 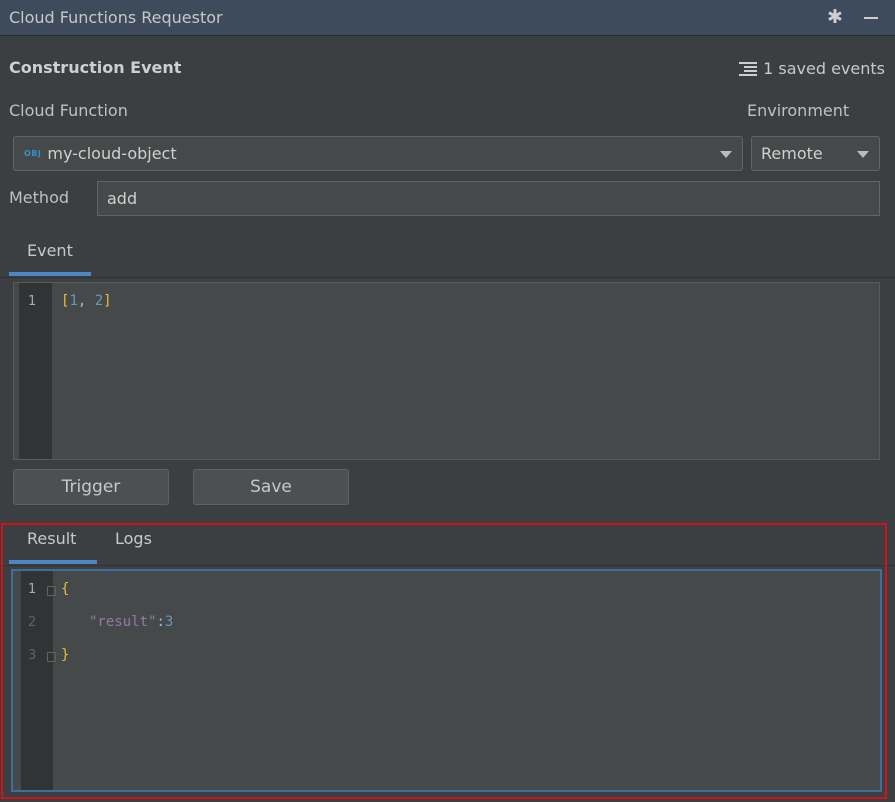 I want to click on method-input: add, so click(x=488, y=198).